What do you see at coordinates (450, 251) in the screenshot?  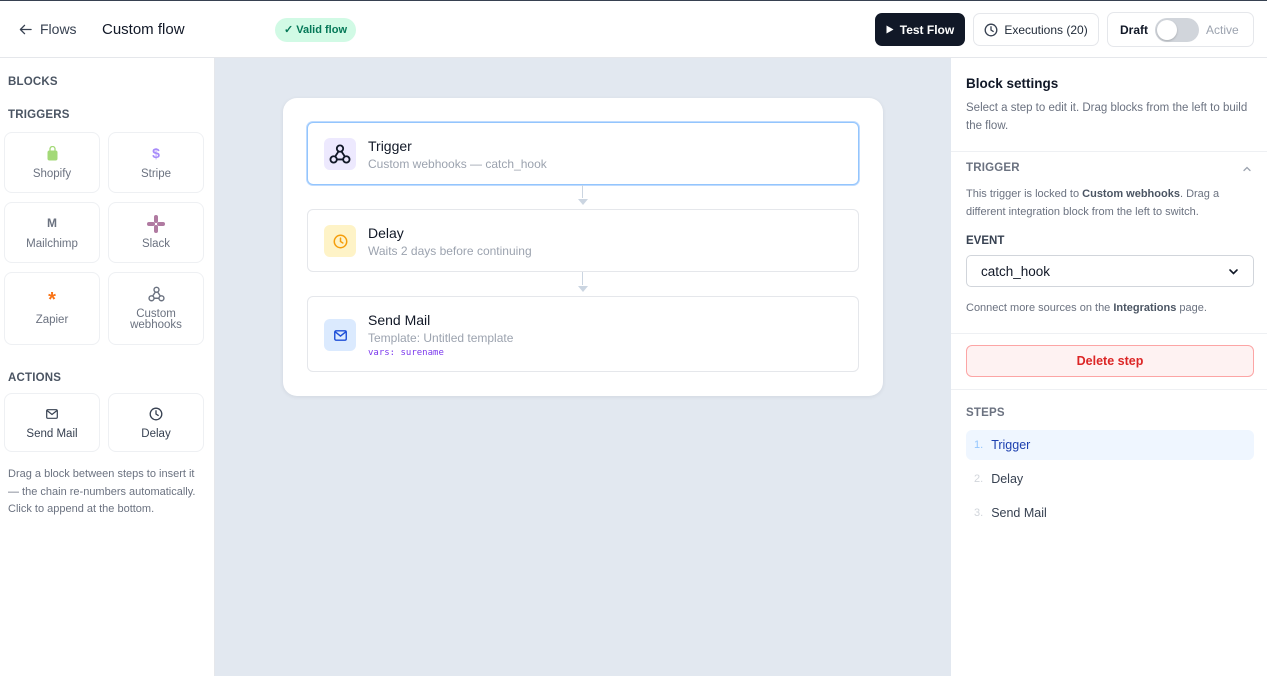 I see `step-subtitle: Waits 2 days before continuing` at bounding box center [450, 251].